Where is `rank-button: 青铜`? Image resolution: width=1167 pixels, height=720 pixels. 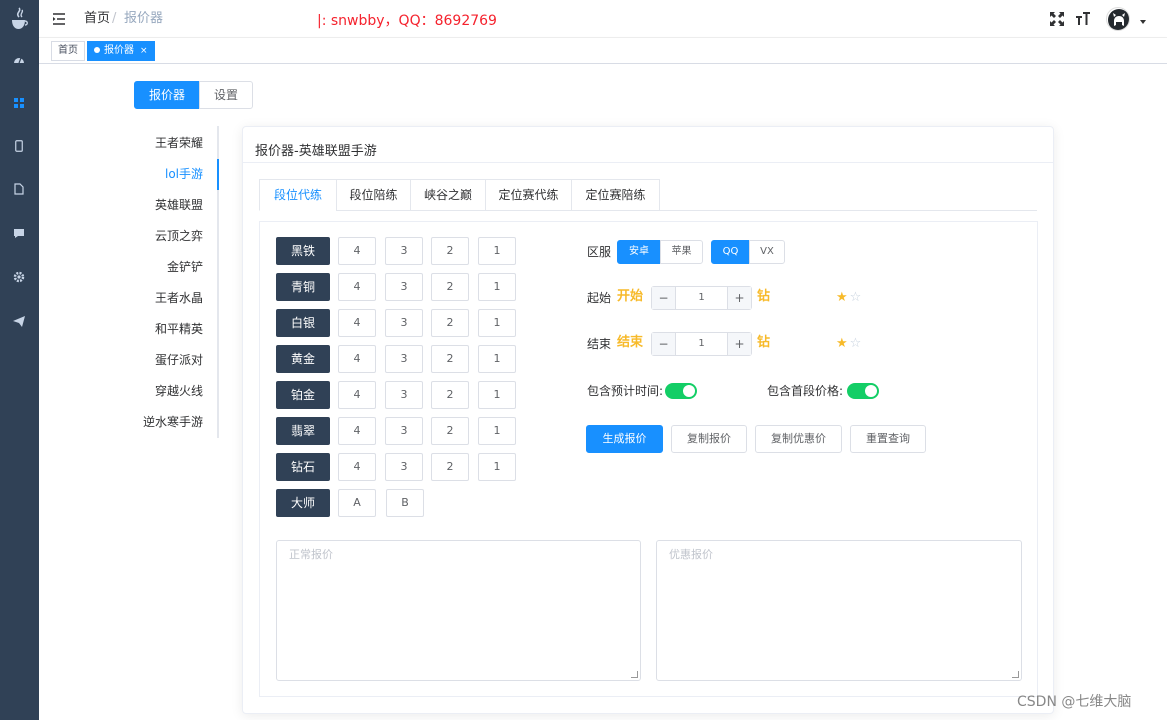 rank-button: 青铜 is located at coordinates (303, 287).